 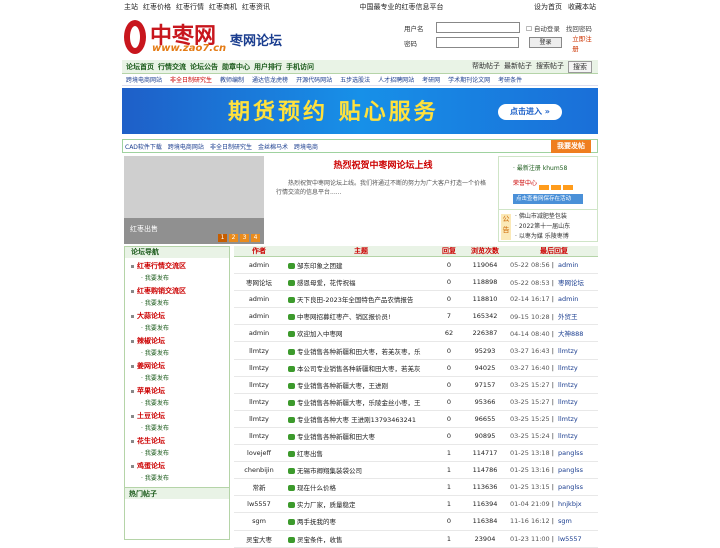 I want to click on row-subject: 邹东印象之团建, so click(x=359, y=265).